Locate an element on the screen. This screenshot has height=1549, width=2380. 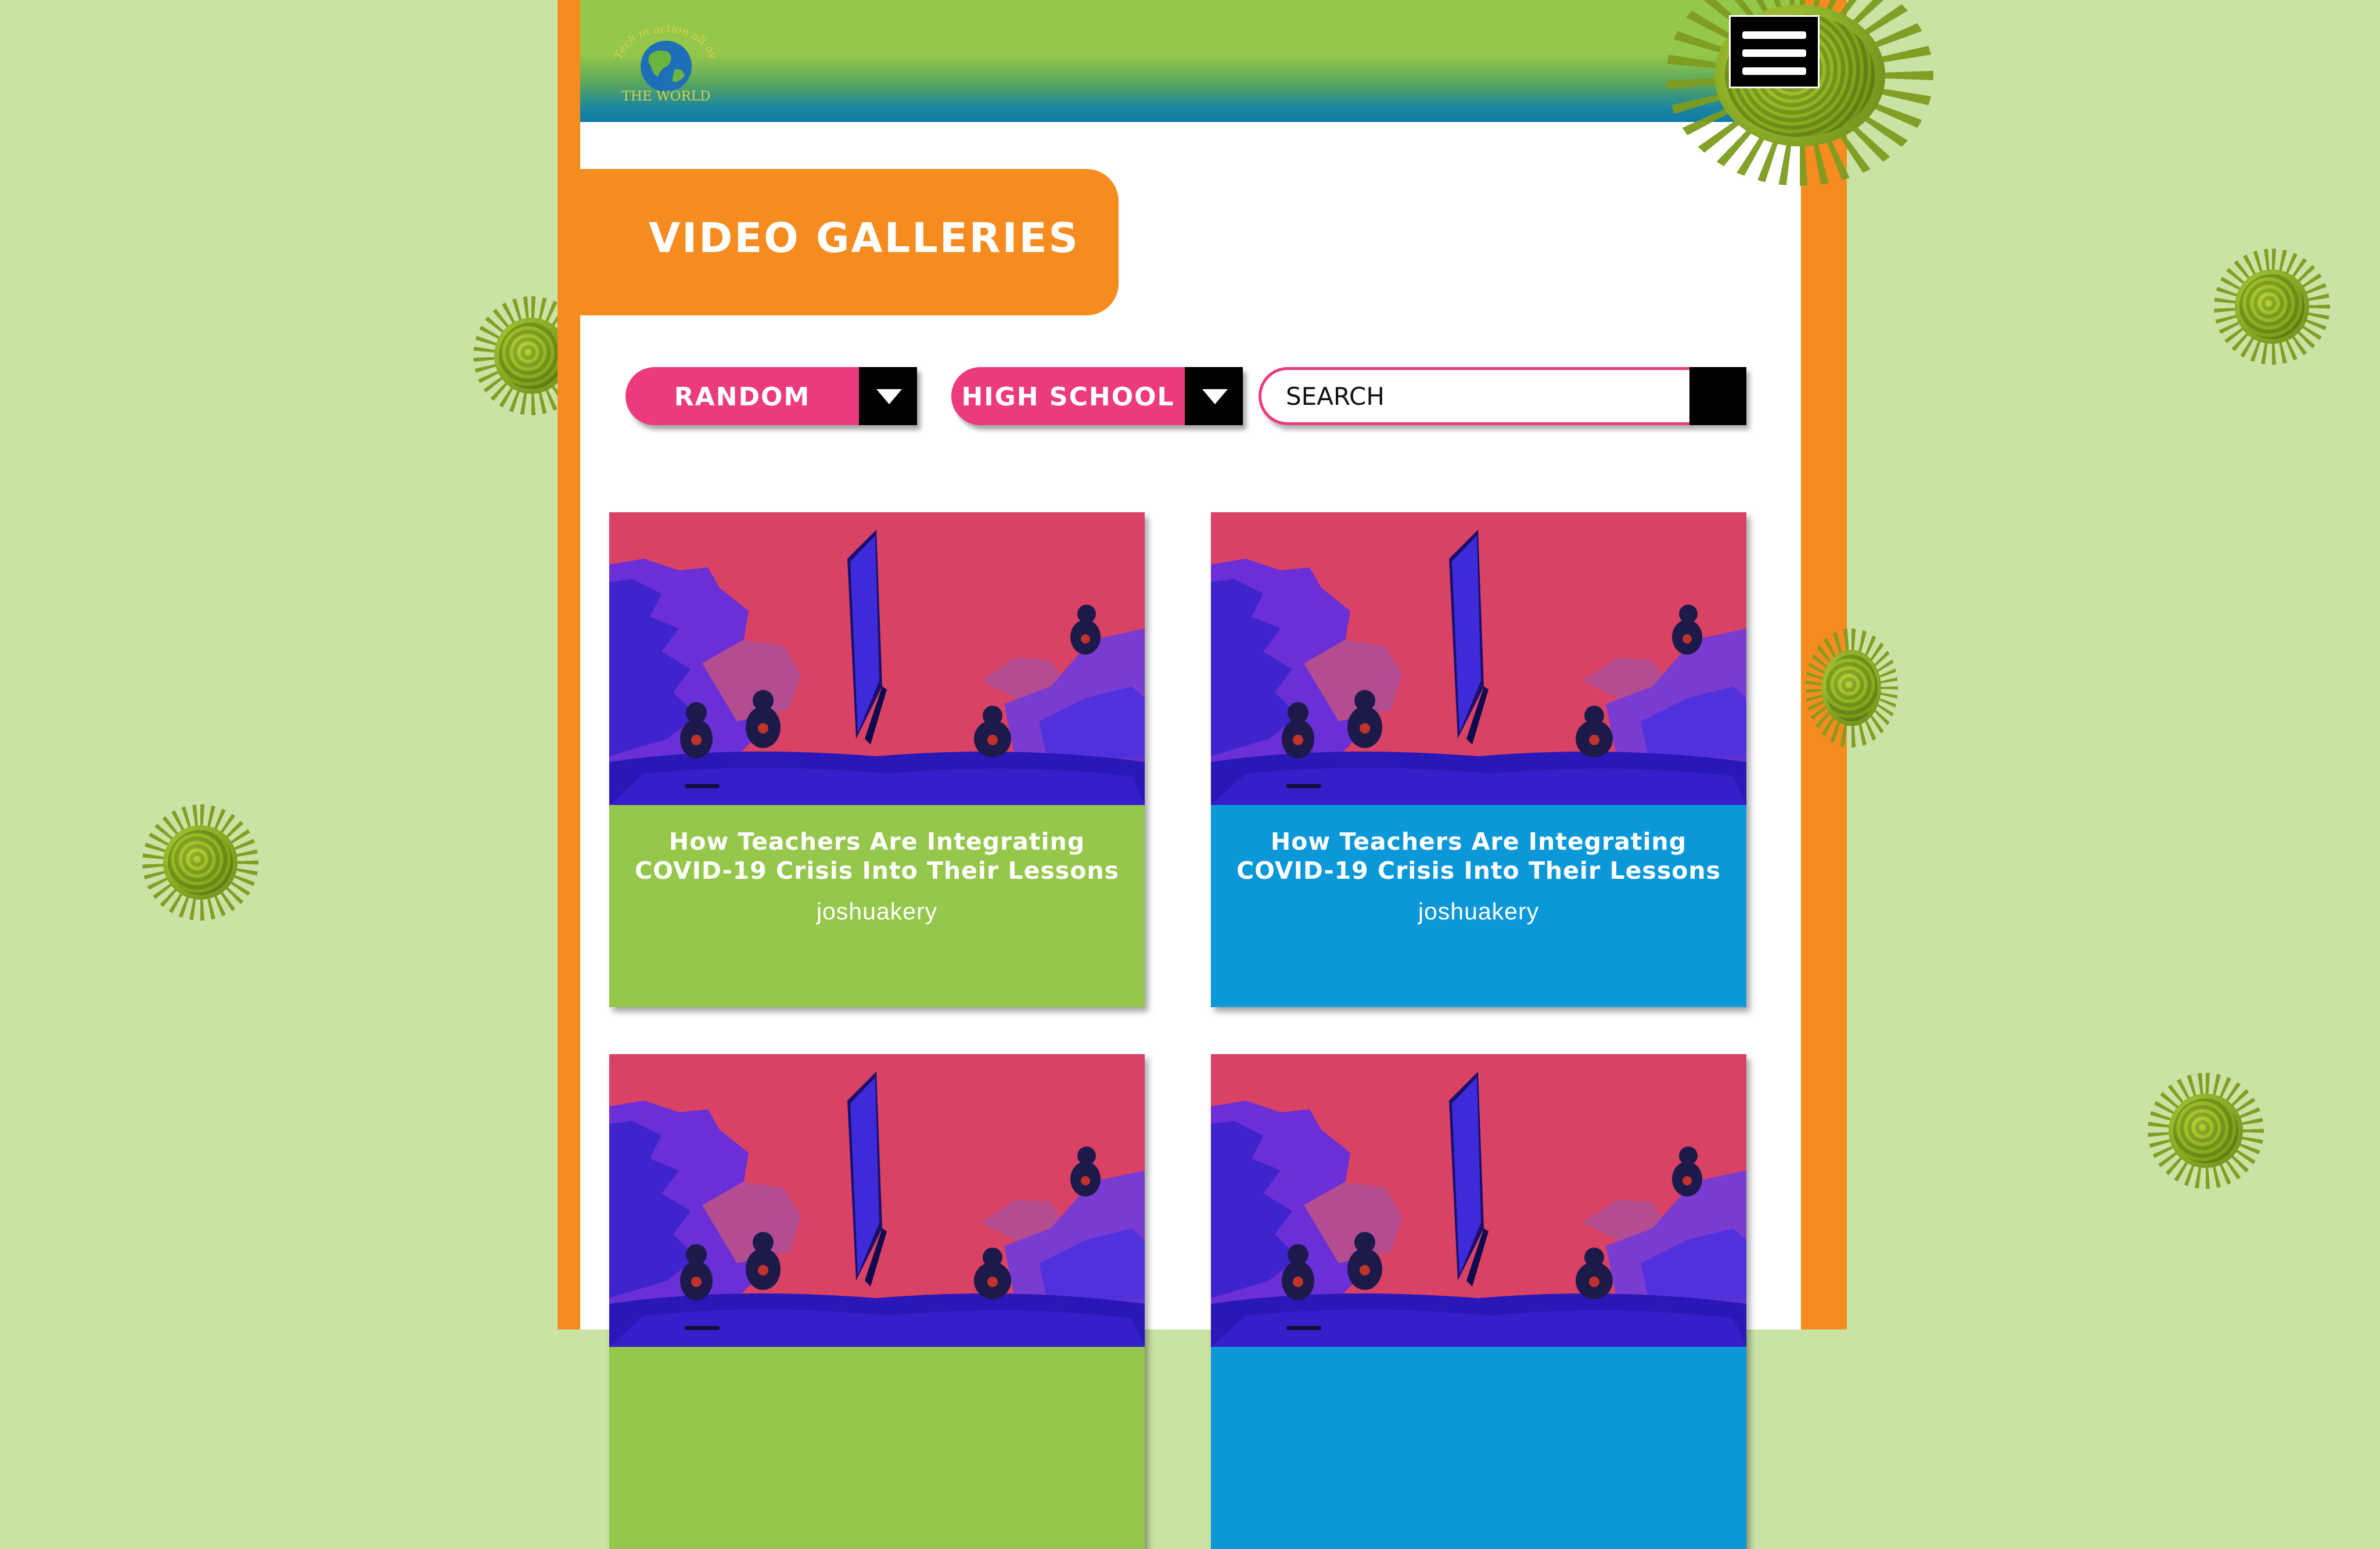
level-dropdown-toggle is located at coordinates (1214, 396).